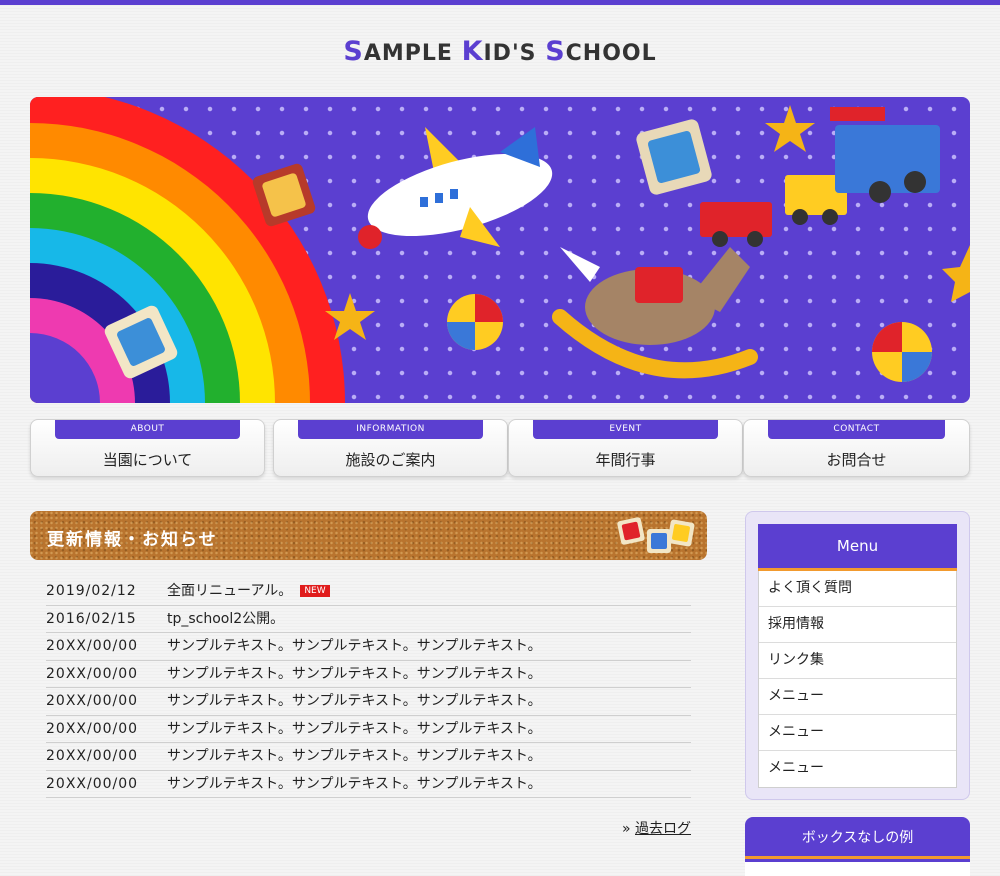 This screenshot has height=876, width=1000. I want to click on news-date: 2016/02/15, so click(91, 618).